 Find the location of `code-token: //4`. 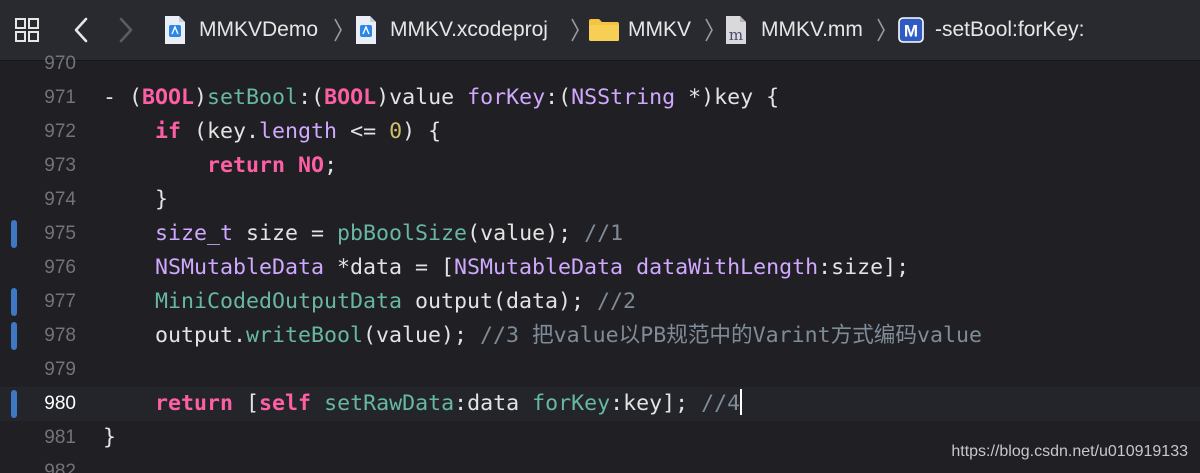

code-token: //4 is located at coordinates (721, 403).